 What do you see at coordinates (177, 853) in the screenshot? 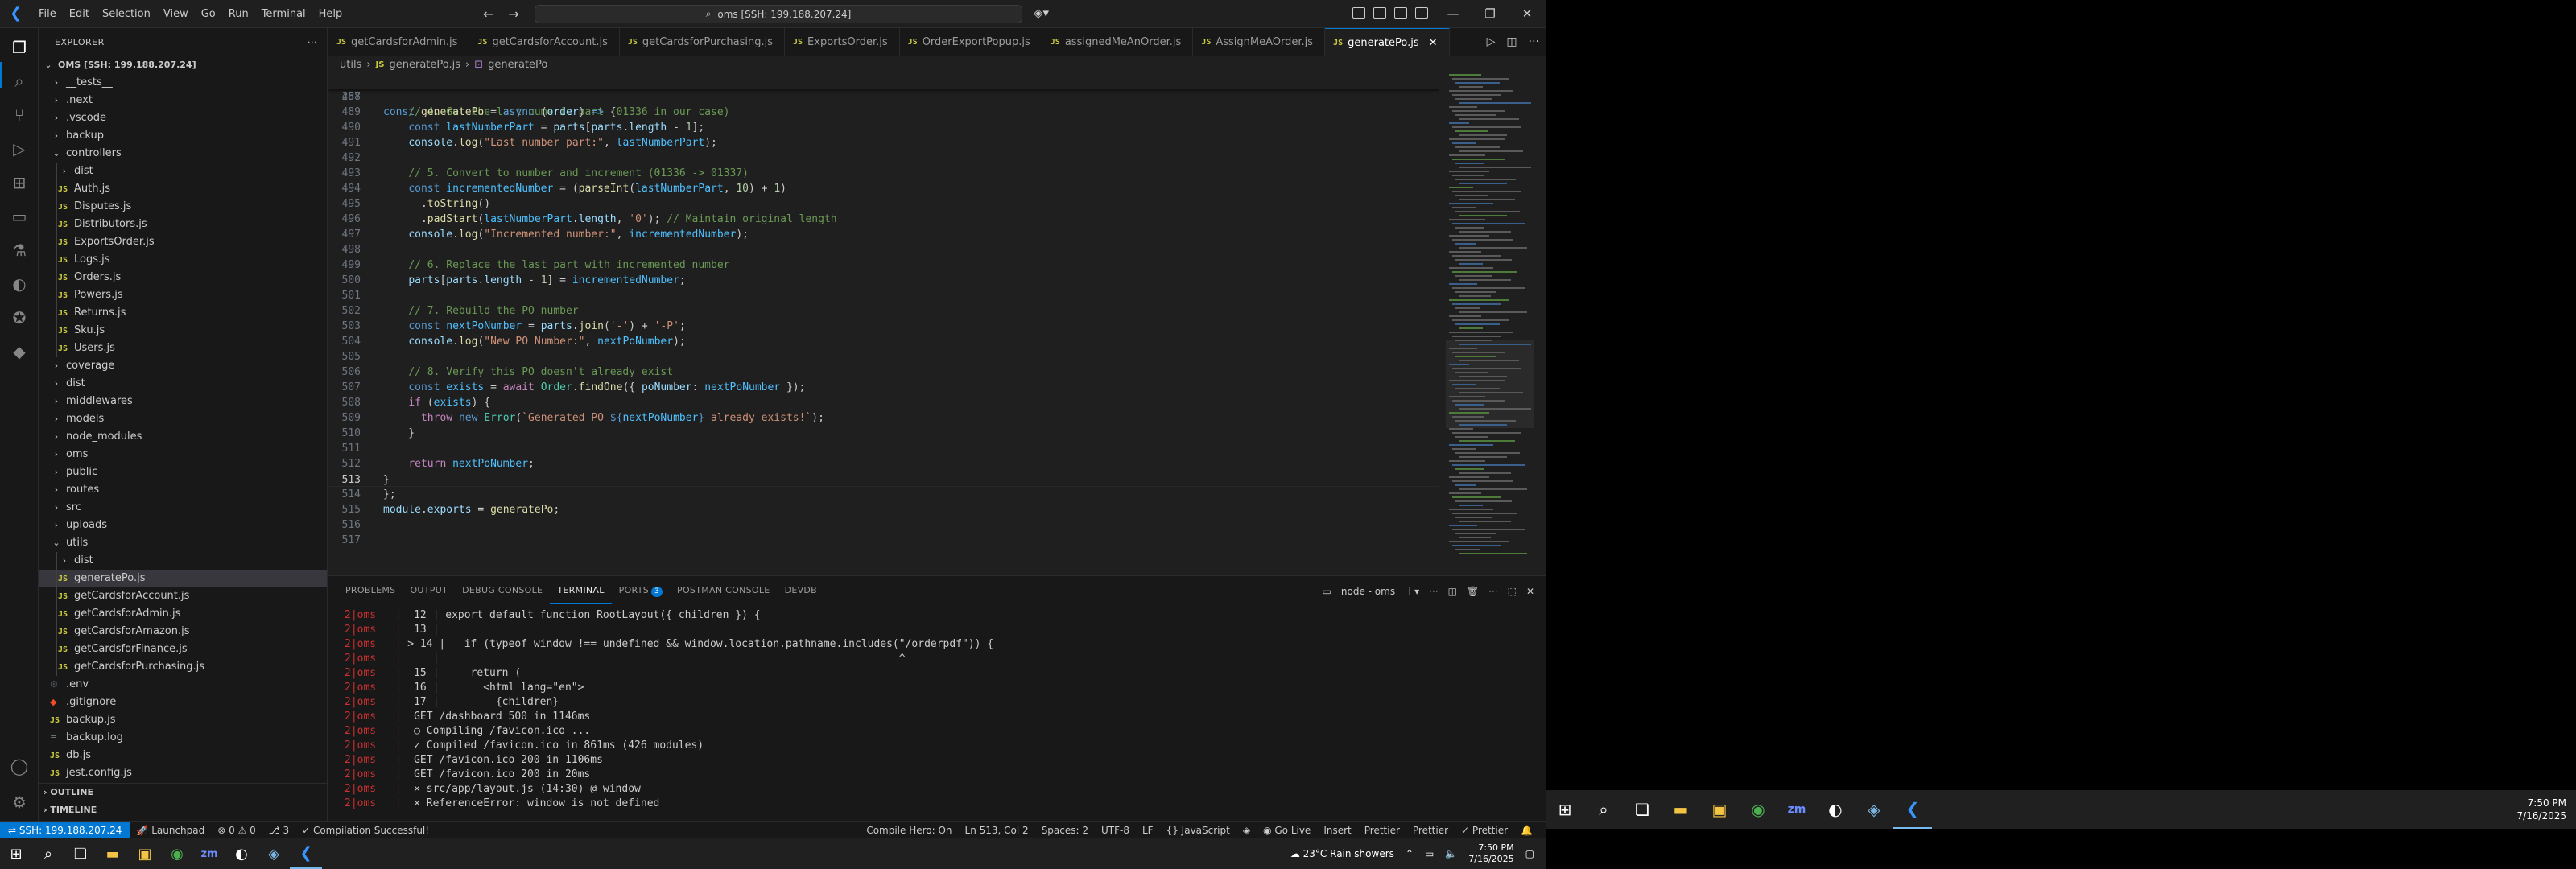
I see `chrome-icon: ◉` at bounding box center [177, 853].